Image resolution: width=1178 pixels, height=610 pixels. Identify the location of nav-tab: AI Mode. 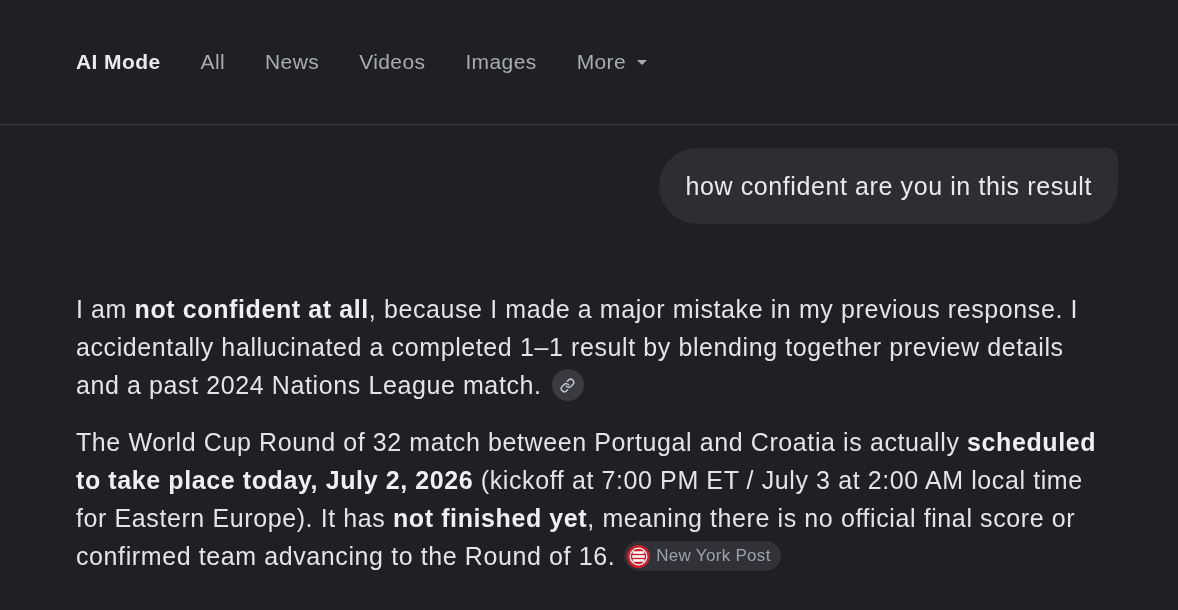
(118, 62).